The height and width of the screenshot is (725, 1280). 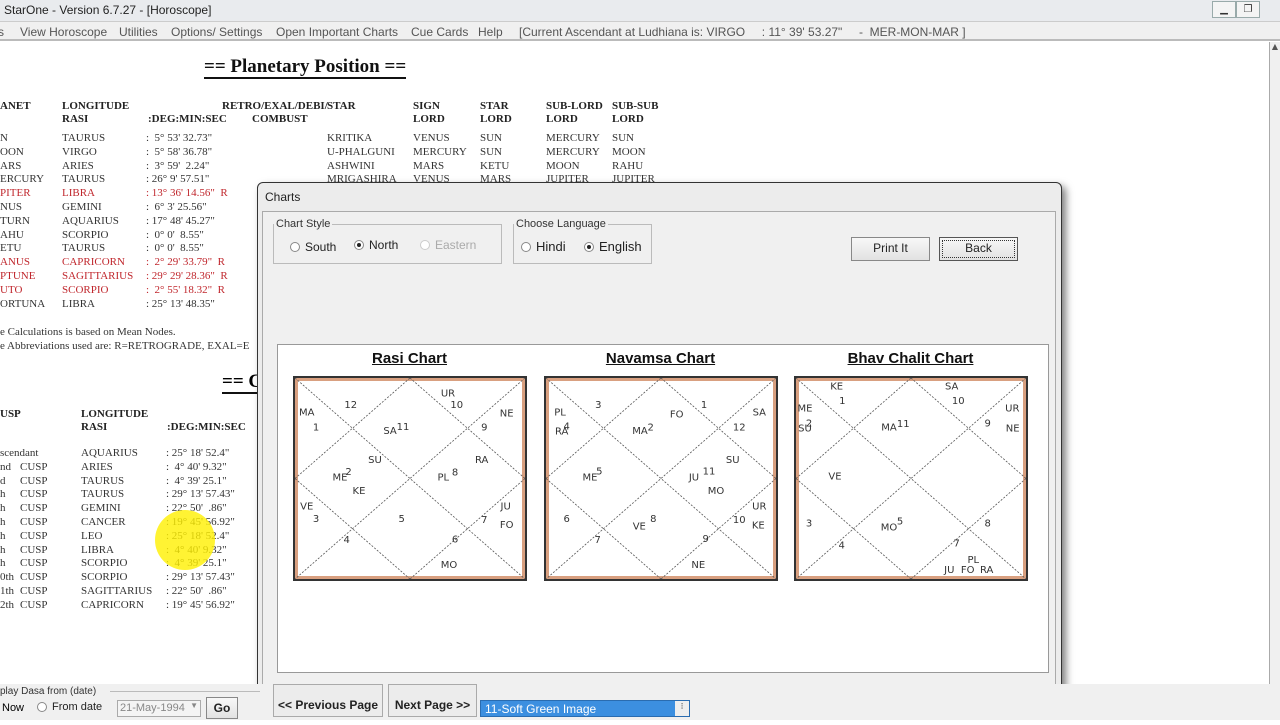 What do you see at coordinates (222, 708) in the screenshot?
I see `go-button: Go` at bounding box center [222, 708].